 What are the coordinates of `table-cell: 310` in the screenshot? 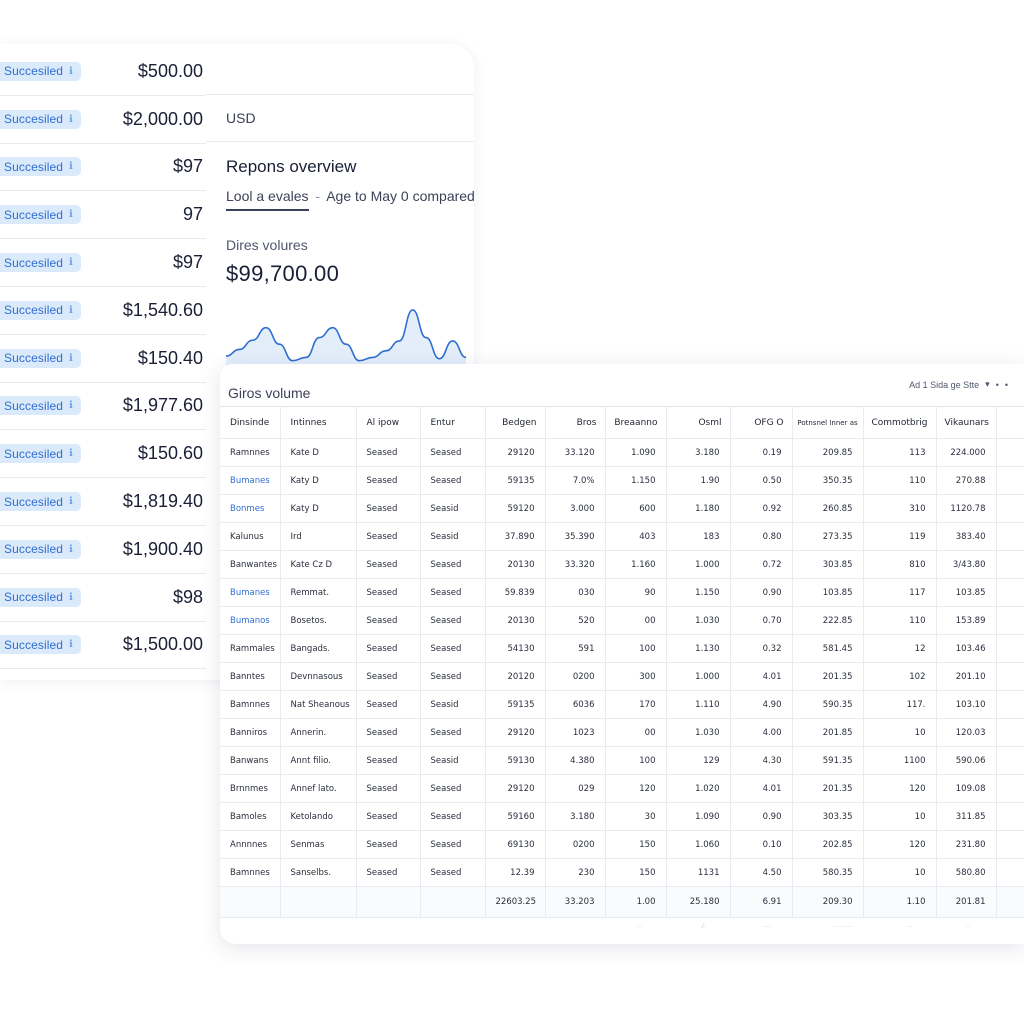 It's located at (900, 508).